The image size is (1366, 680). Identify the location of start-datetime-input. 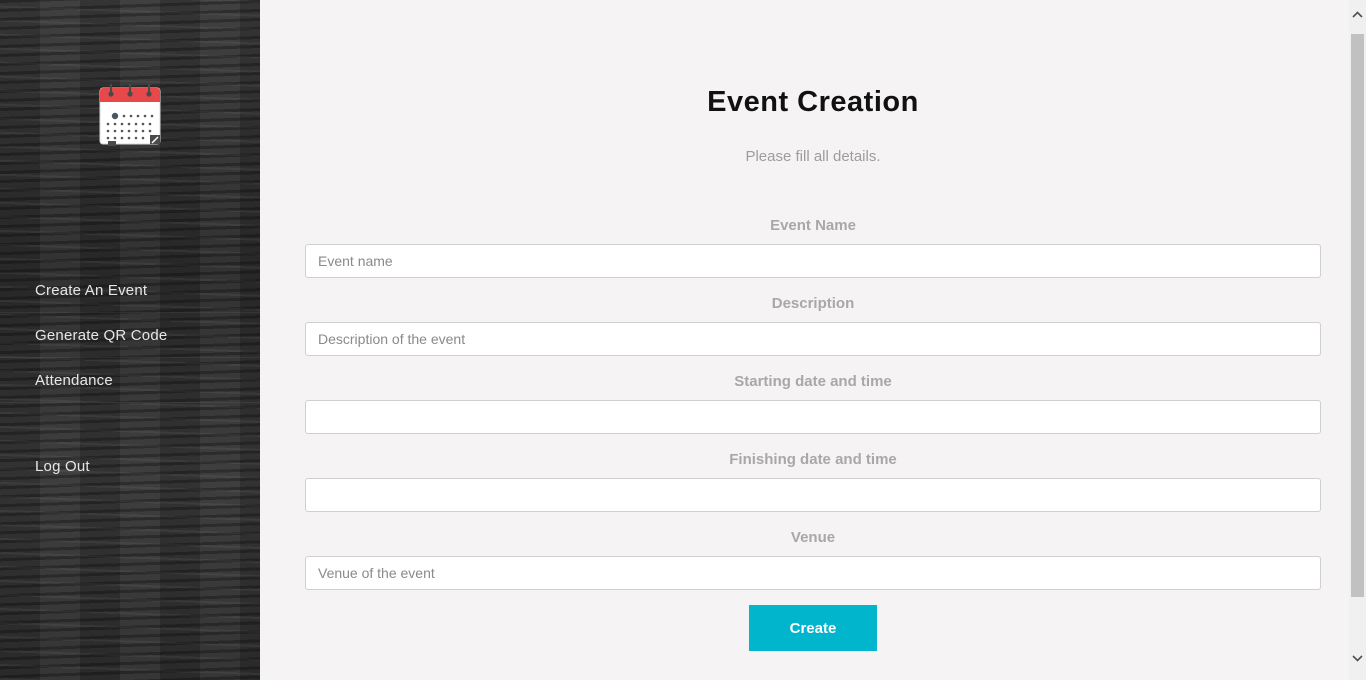
(813, 417).